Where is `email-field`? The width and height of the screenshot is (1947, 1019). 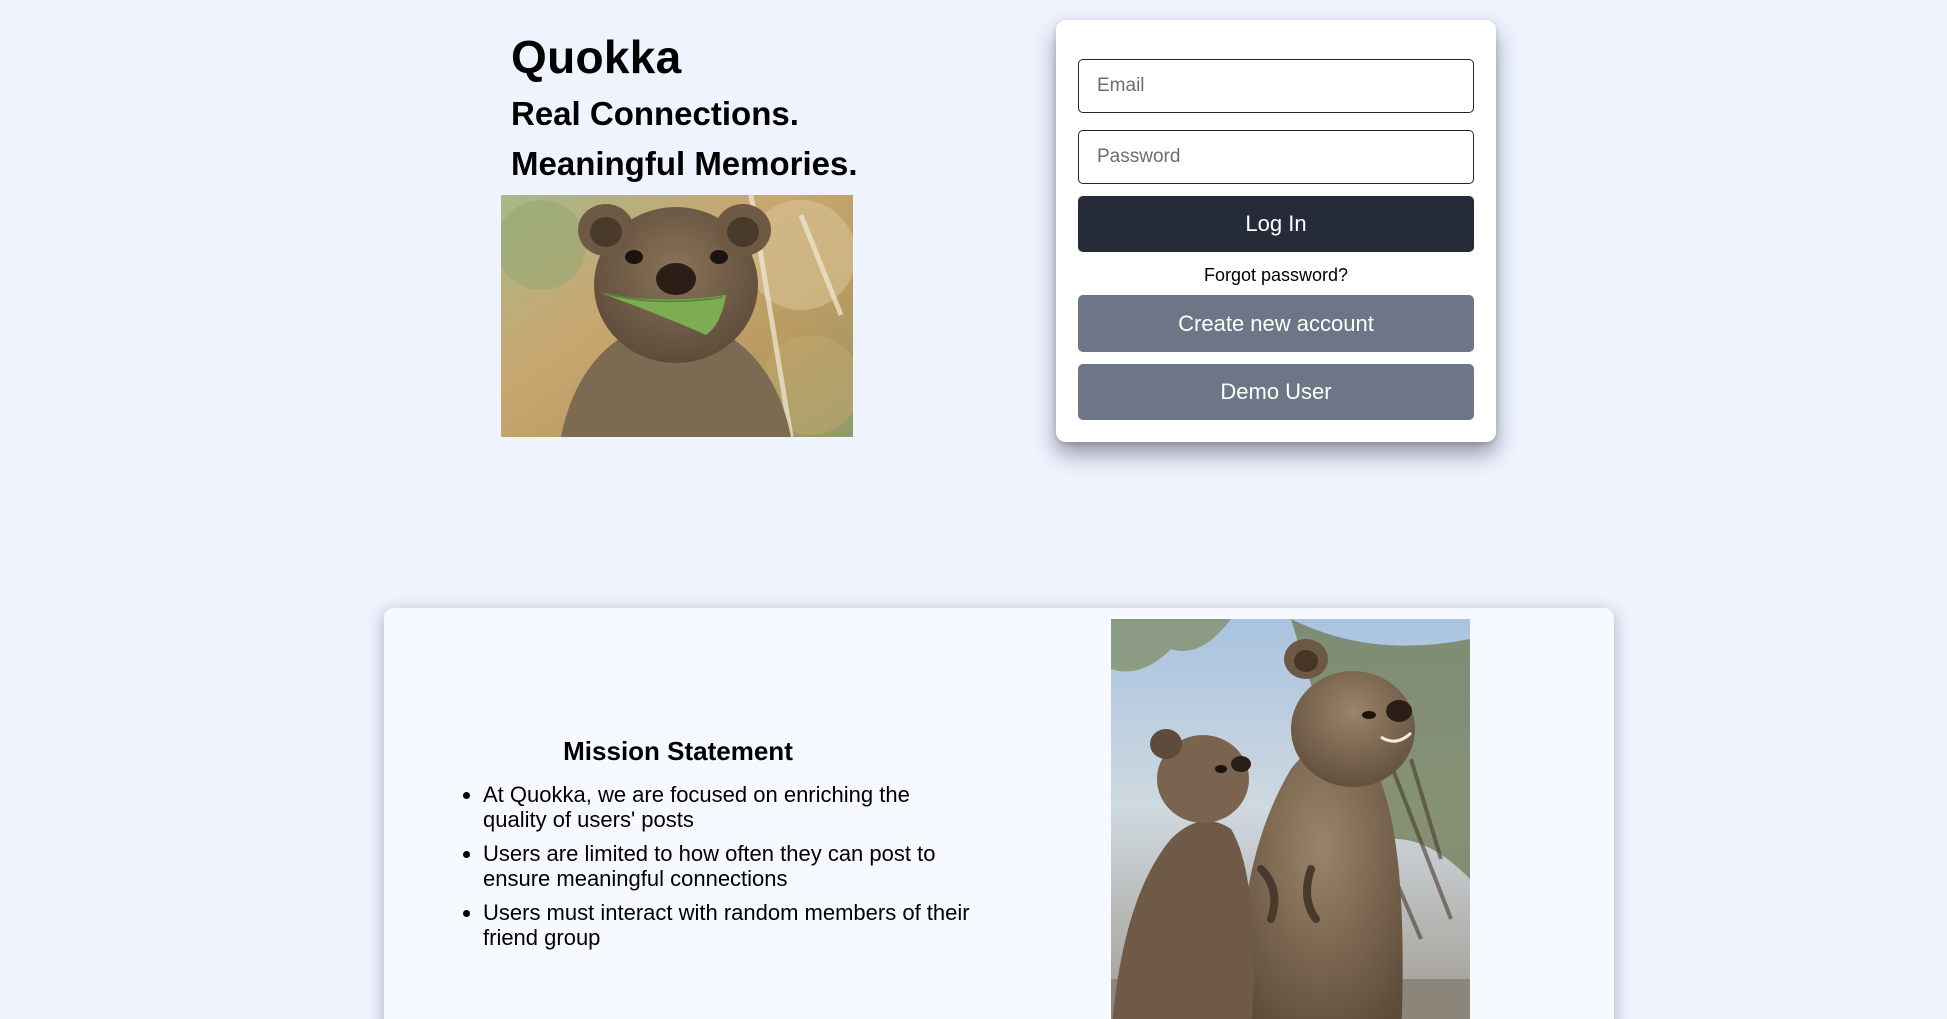 email-field is located at coordinates (1276, 86).